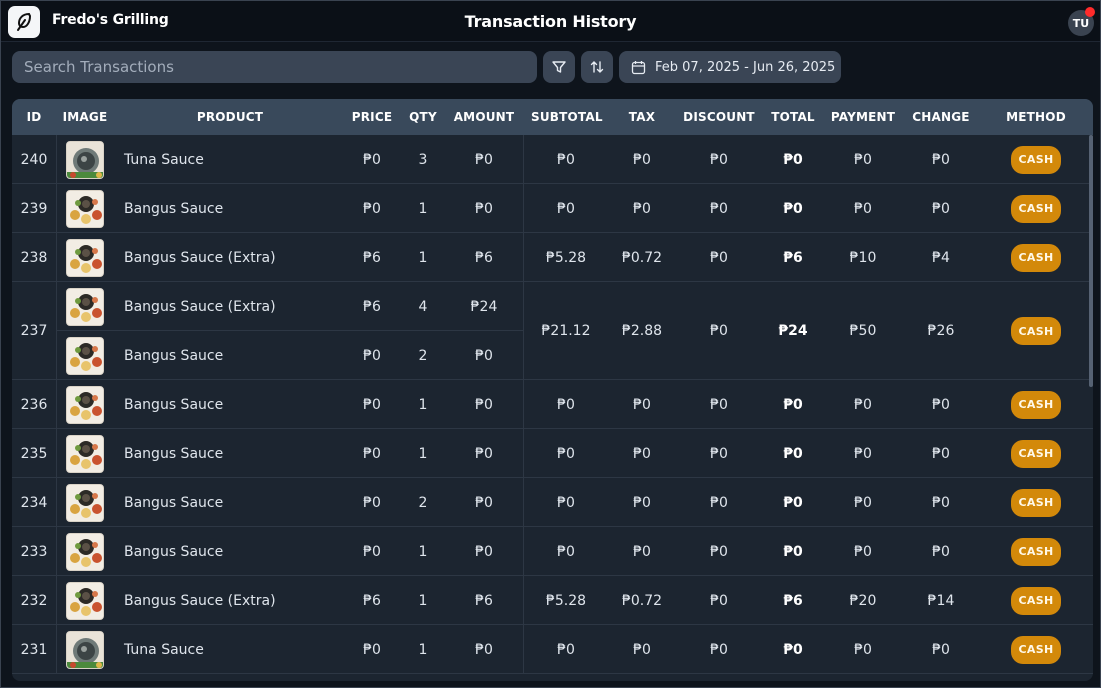 This screenshot has height=688, width=1101. Describe the element at coordinates (34, 159) in the screenshot. I see `cell-id: 240` at that location.